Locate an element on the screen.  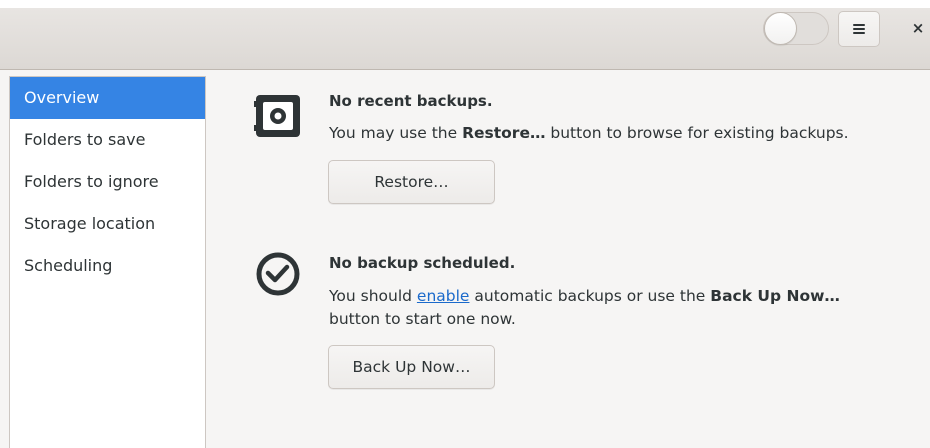
sidebar-item-label: Folders to save is located at coordinates (85, 139).